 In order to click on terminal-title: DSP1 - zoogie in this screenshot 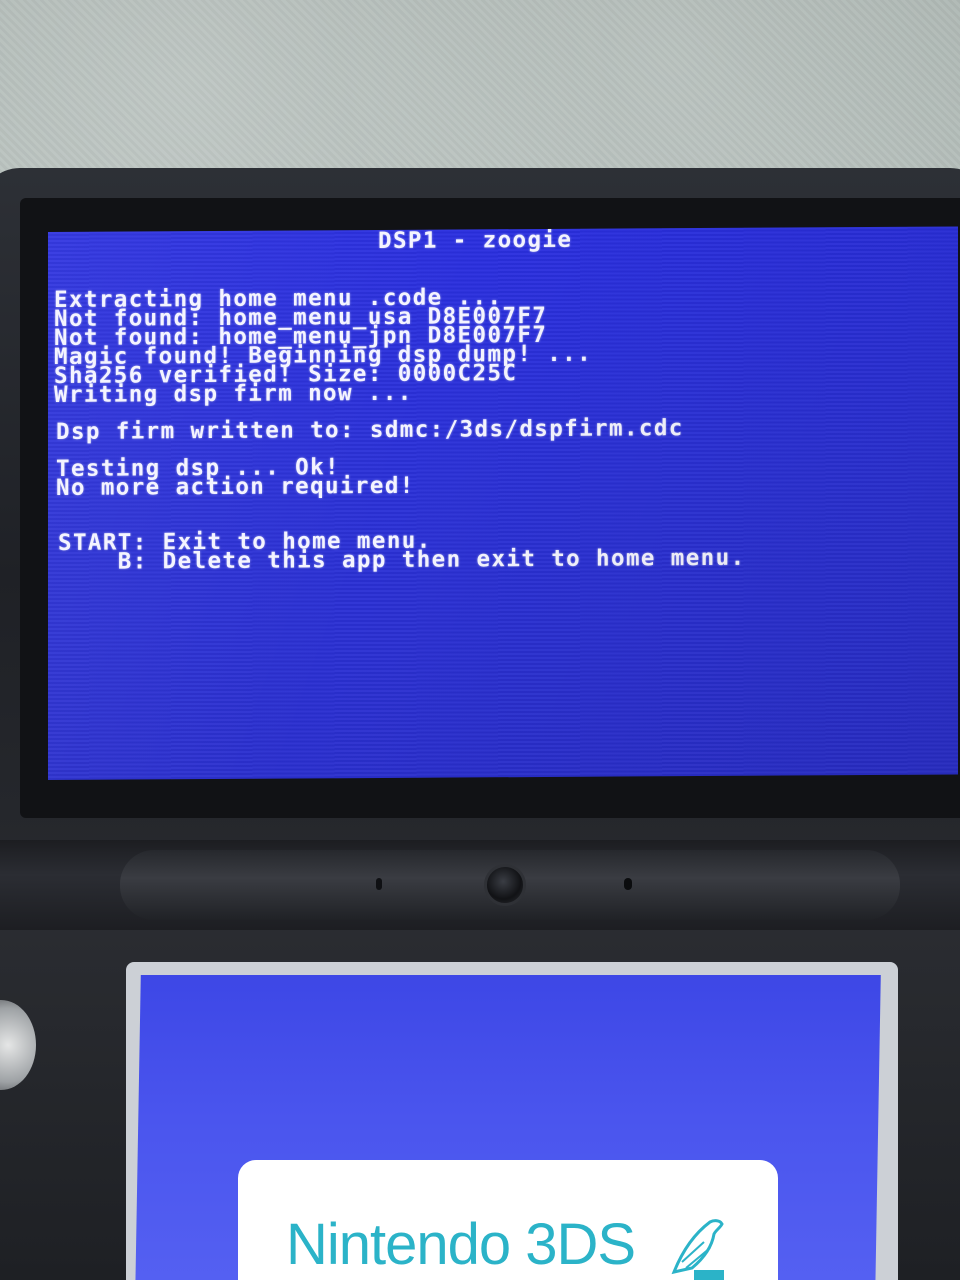, I will do `click(475, 240)`.